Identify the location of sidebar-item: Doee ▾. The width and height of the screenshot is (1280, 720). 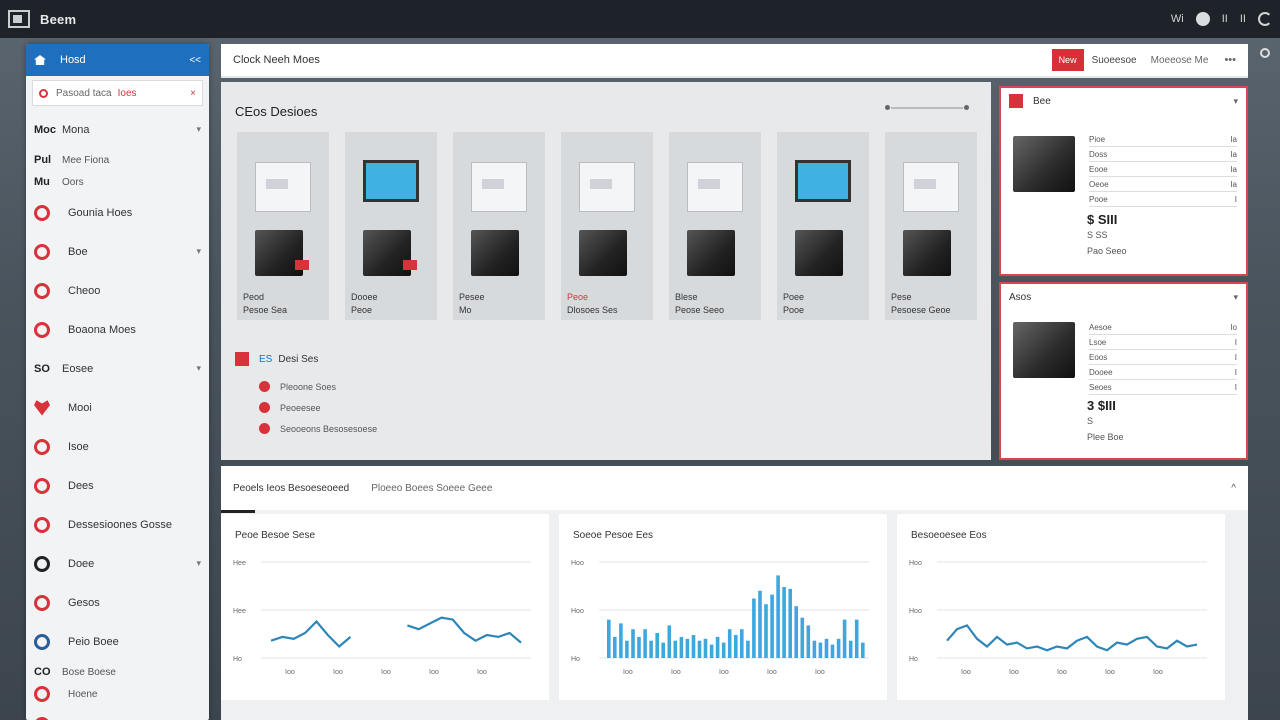
(117, 563).